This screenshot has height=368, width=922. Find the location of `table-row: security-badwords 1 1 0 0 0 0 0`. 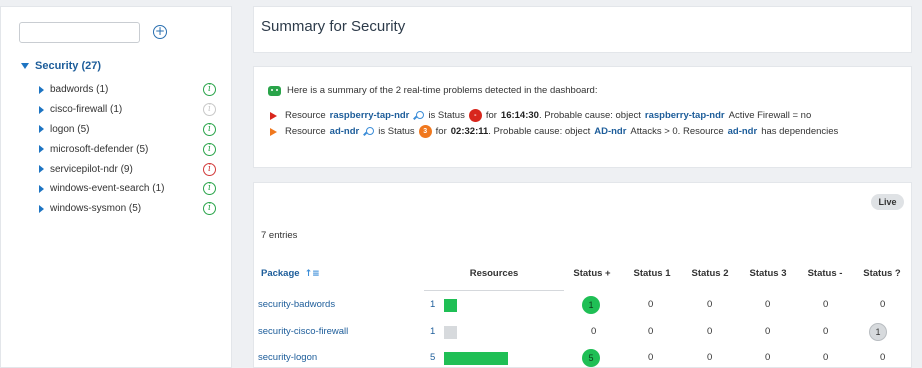

table-row: security-badwords 1 1 0 0 0 0 0 is located at coordinates (583, 306).